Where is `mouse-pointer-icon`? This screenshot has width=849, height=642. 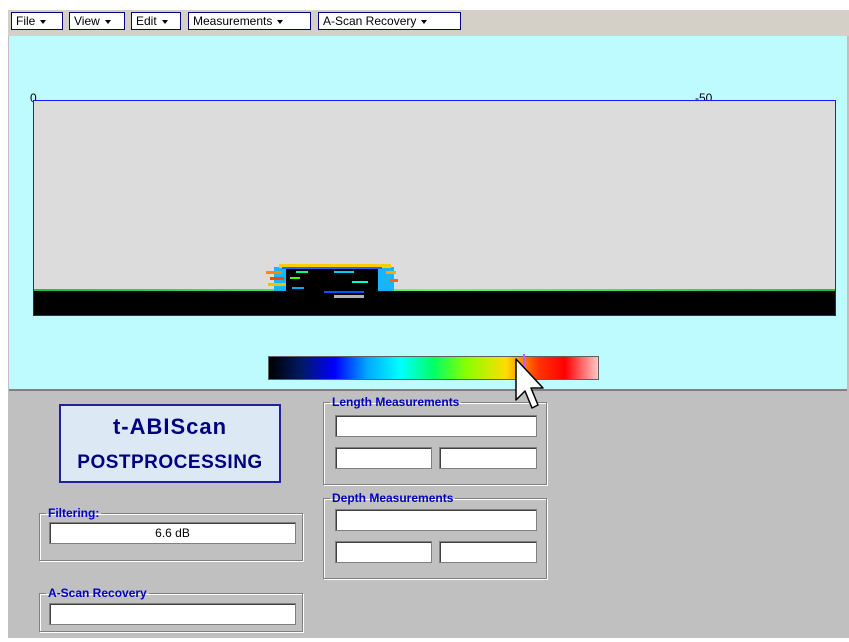 mouse-pointer-icon is located at coordinates (529, 383).